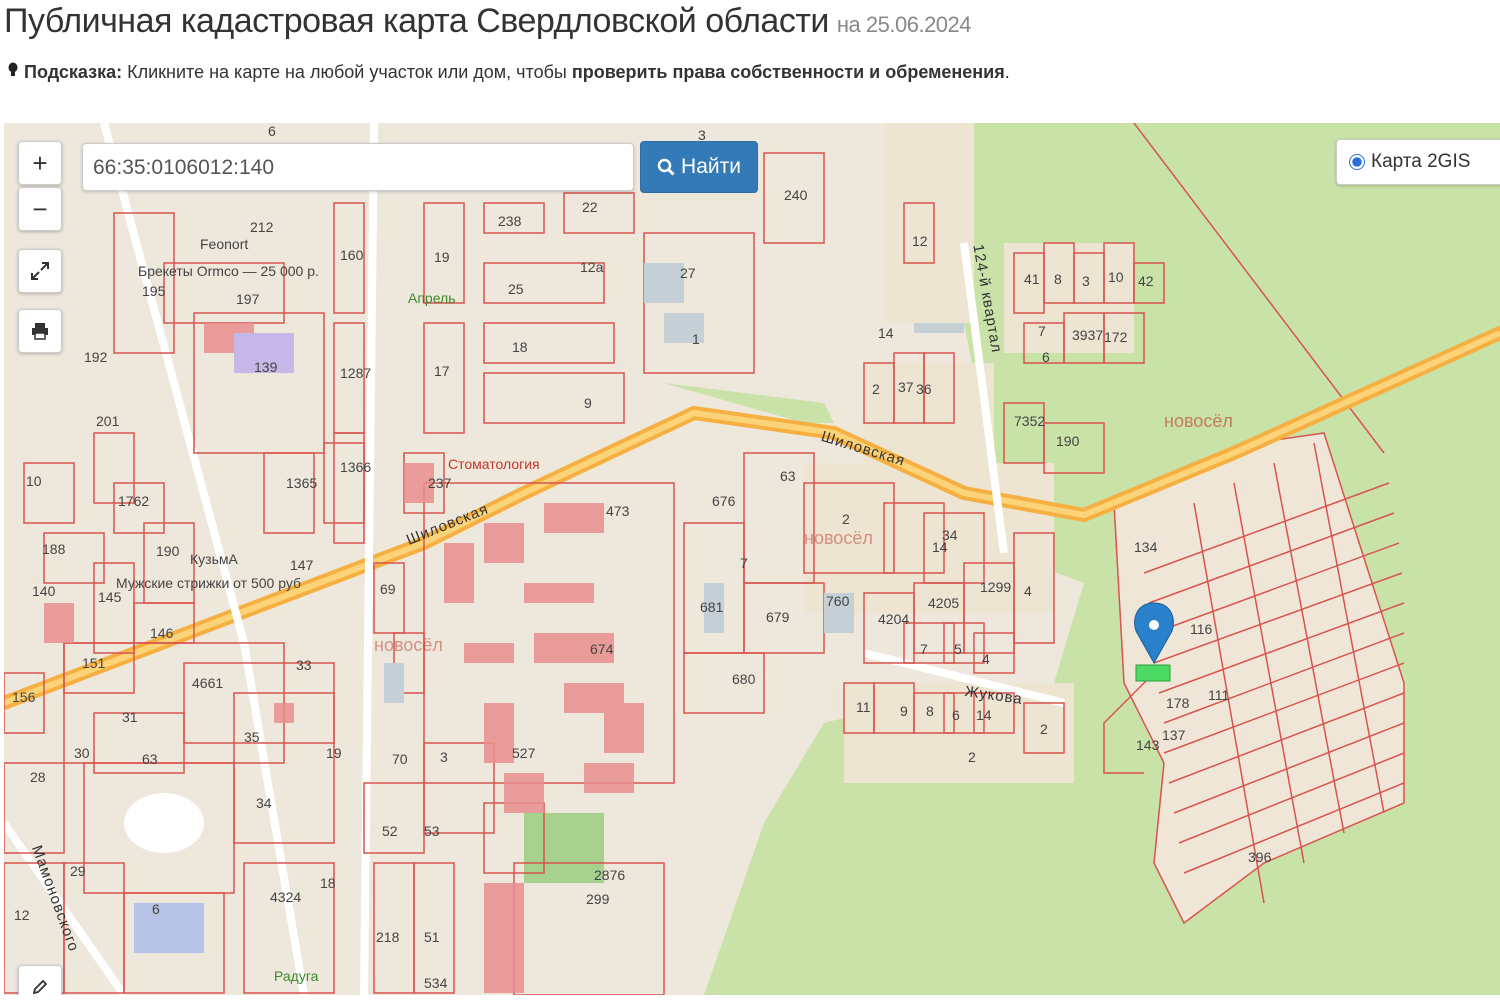 This screenshot has width=1500, height=1000. Describe the element at coordinates (1030, 421) in the screenshot. I see `parcel-number: 7352` at that location.